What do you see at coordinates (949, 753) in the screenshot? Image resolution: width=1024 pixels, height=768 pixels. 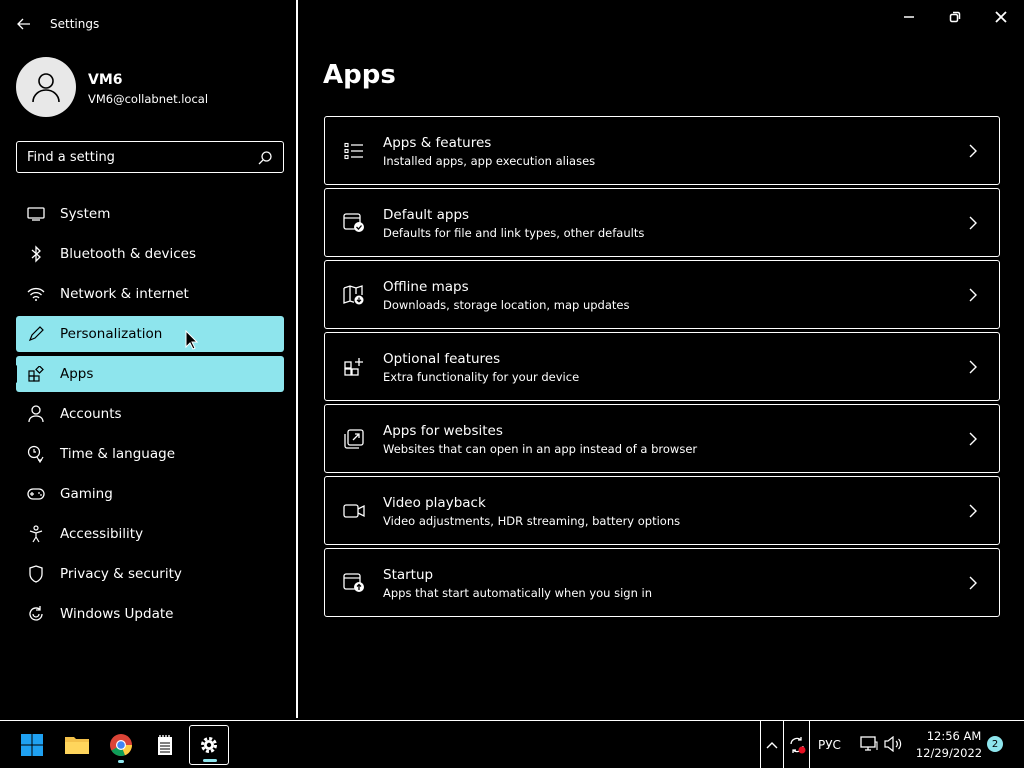 I see `clock-date: 12/29/2022` at bounding box center [949, 753].